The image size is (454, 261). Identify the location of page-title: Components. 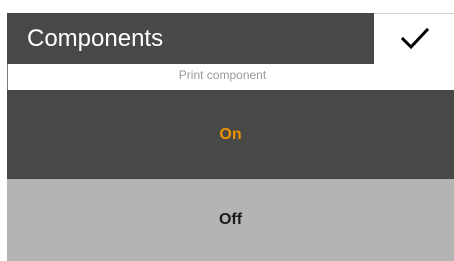
(95, 38).